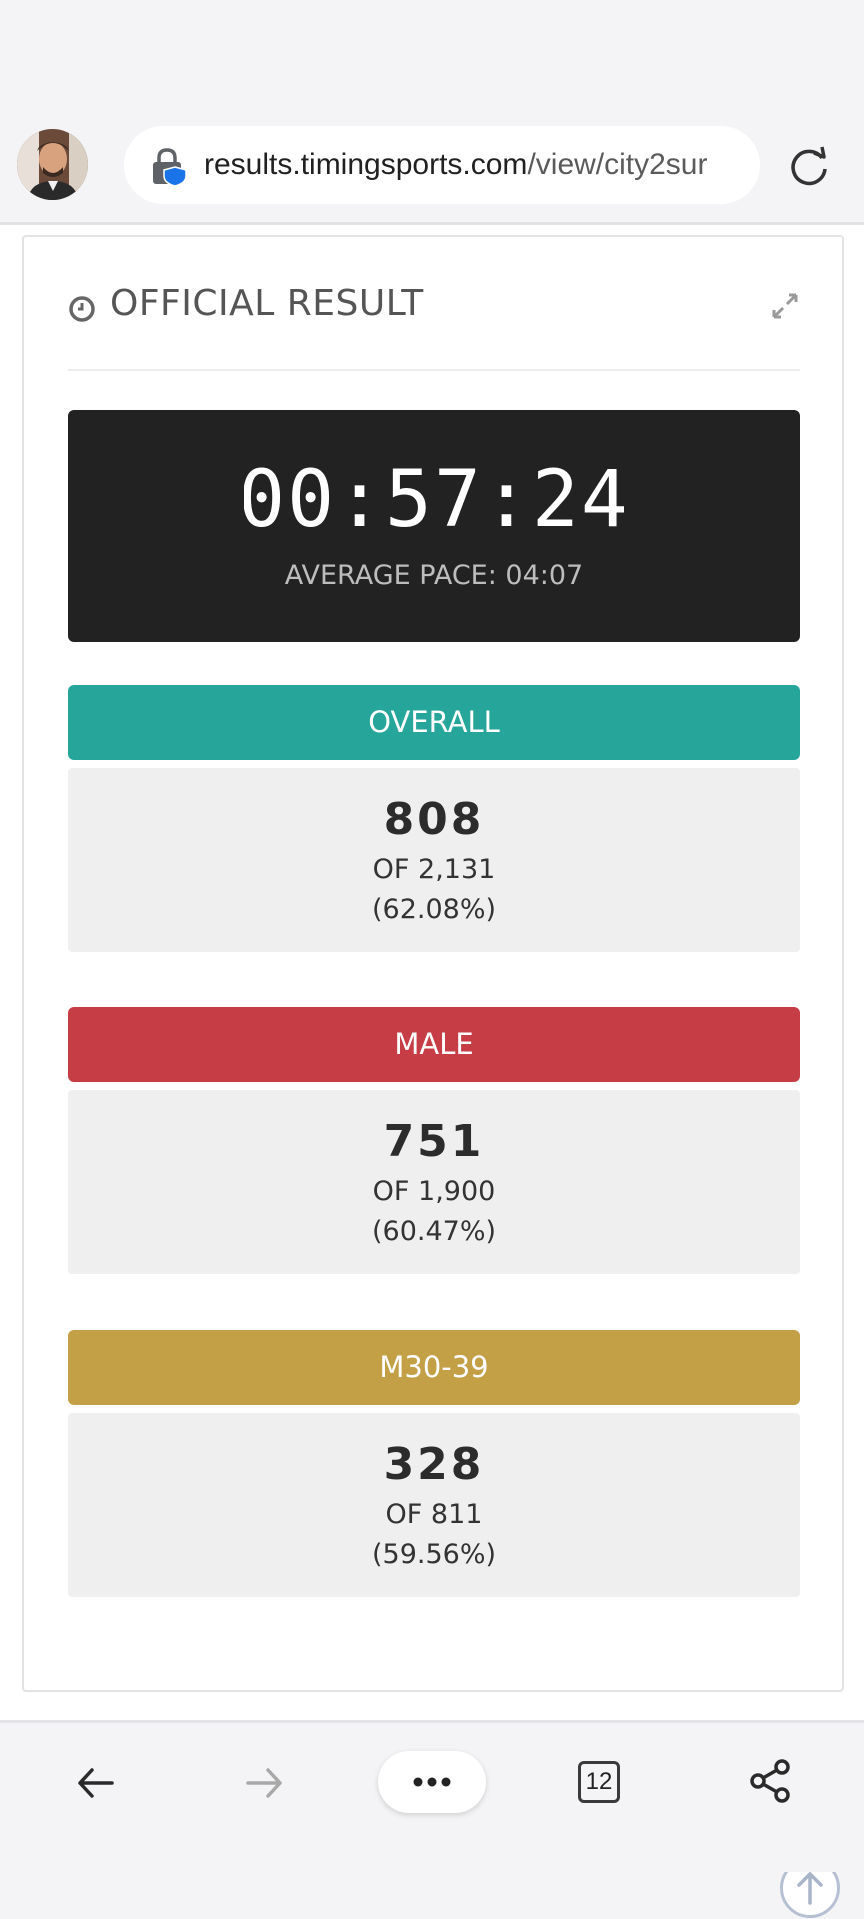 This screenshot has width=864, height=1919. I want to click on rank-position: 808, so click(434, 819).